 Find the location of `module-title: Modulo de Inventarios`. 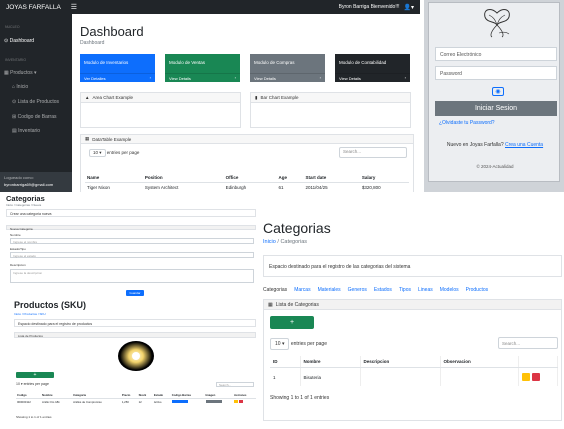

module-title: Modulo de Inventarios is located at coordinates (106, 62).